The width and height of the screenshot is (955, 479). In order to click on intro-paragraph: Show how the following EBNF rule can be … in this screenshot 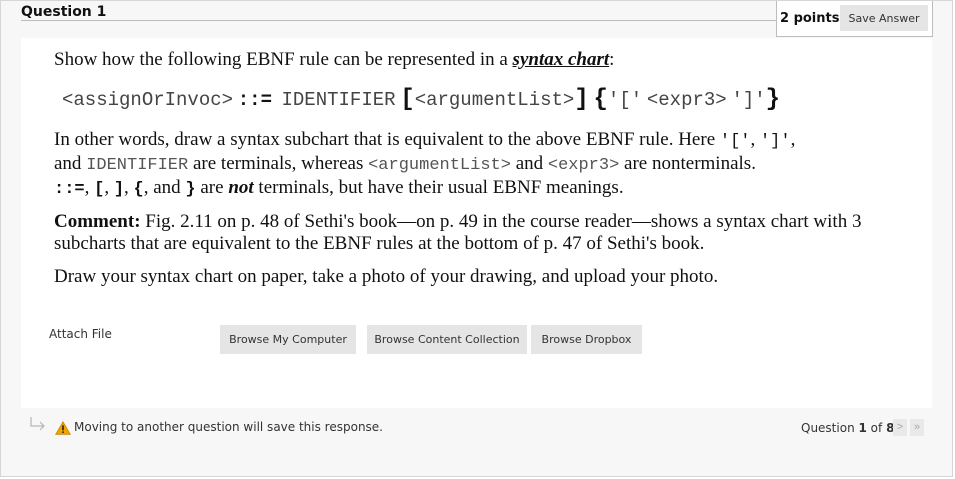, I will do `click(484, 60)`.